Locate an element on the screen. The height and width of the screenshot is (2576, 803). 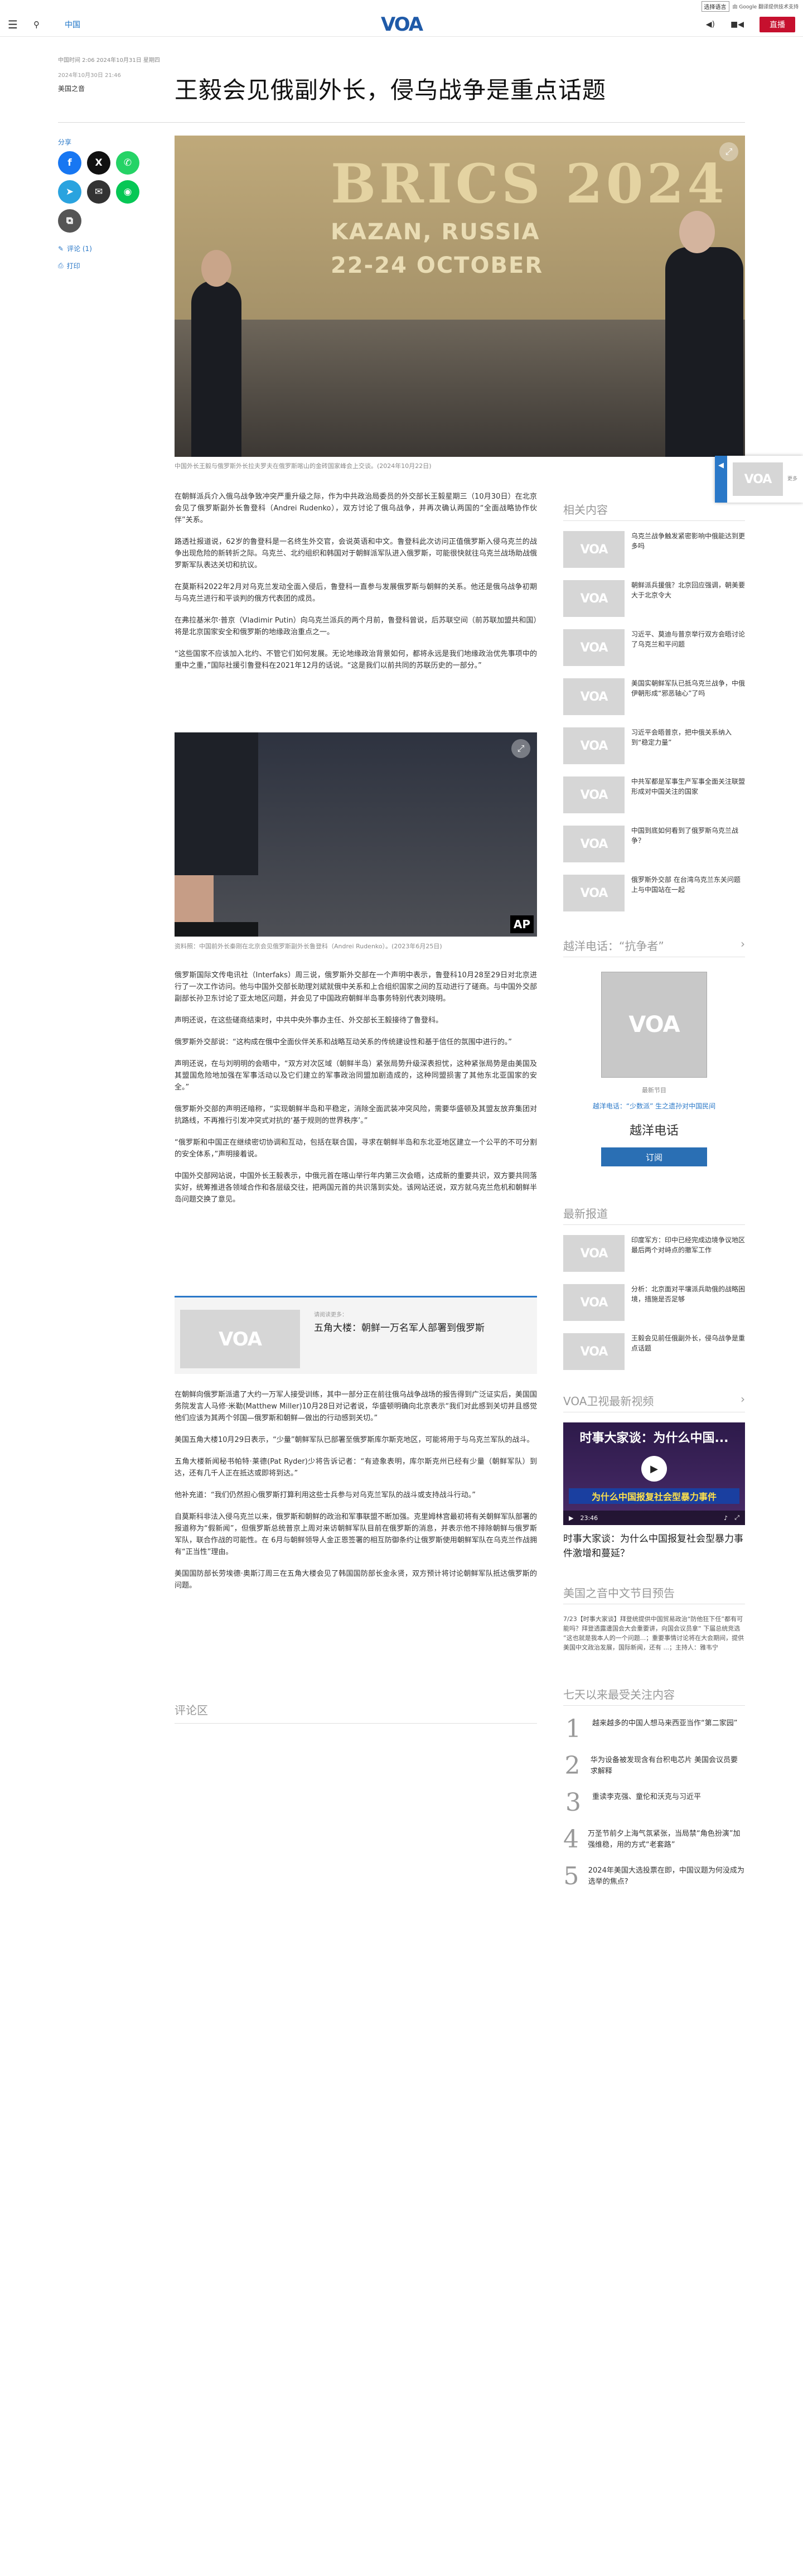
email-share-icon: ✉ is located at coordinates (98, 192).